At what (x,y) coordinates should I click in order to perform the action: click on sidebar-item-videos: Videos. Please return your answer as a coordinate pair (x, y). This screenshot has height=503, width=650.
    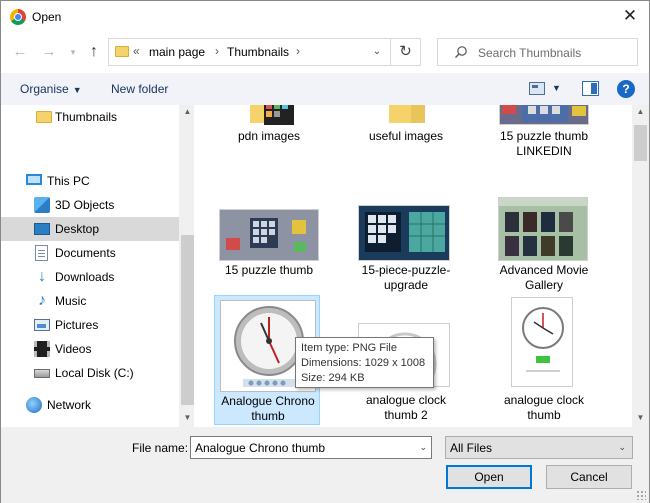
    Looking at the image, I should click on (90, 349).